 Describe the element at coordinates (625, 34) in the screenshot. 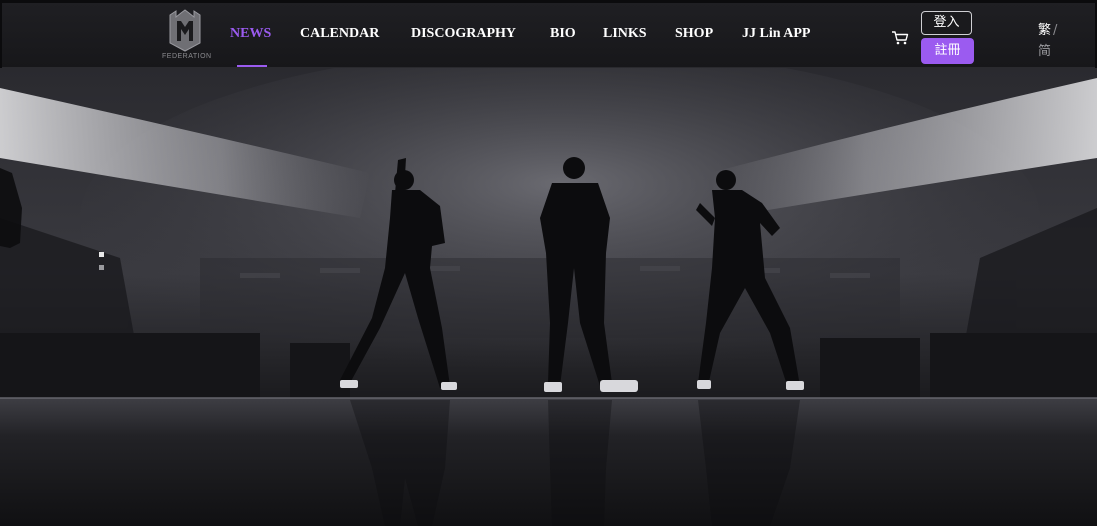

I see `nav-item-links: LINKS` at that location.